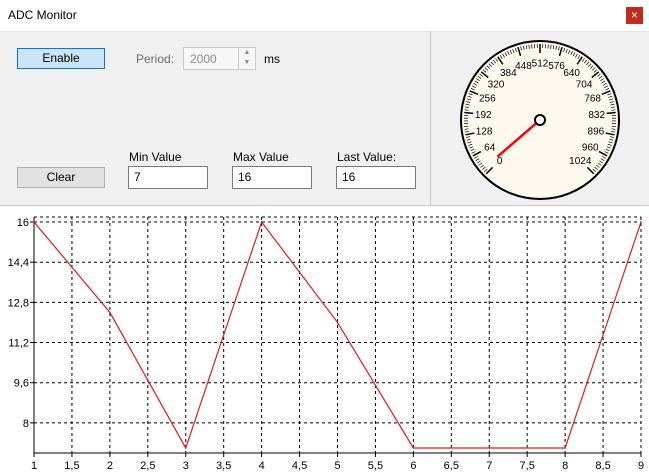 This screenshot has height=476, width=649. Describe the element at coordinates (61, 58) in the screenshot. I see `enable-button: Enable` at that location.